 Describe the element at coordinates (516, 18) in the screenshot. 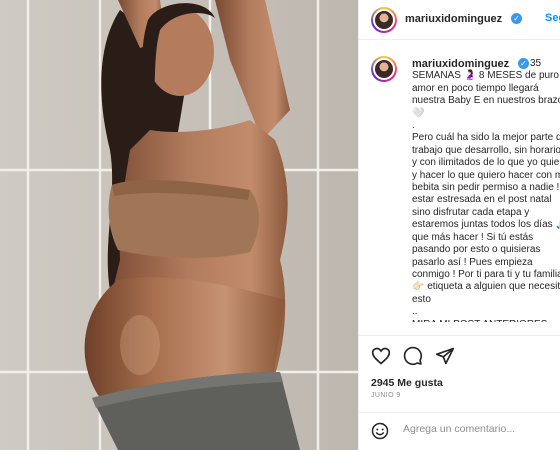

I see `verified-badge-icon: ✓` at that location.